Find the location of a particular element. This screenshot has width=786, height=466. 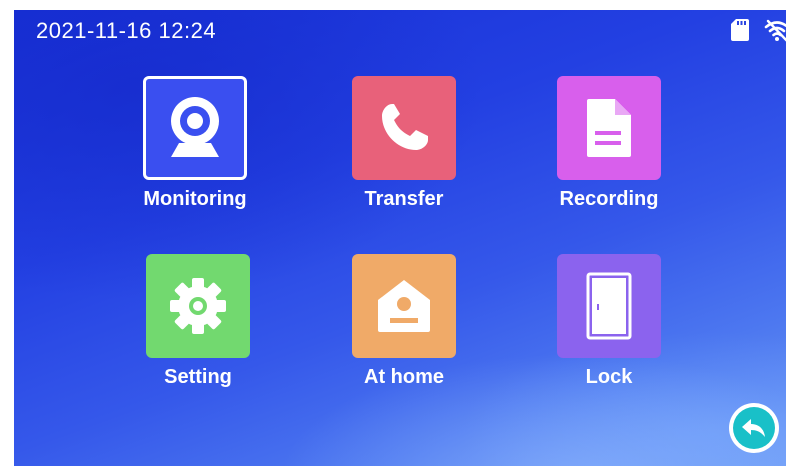

app-lock: Lock is located at coordinates (609, 329).